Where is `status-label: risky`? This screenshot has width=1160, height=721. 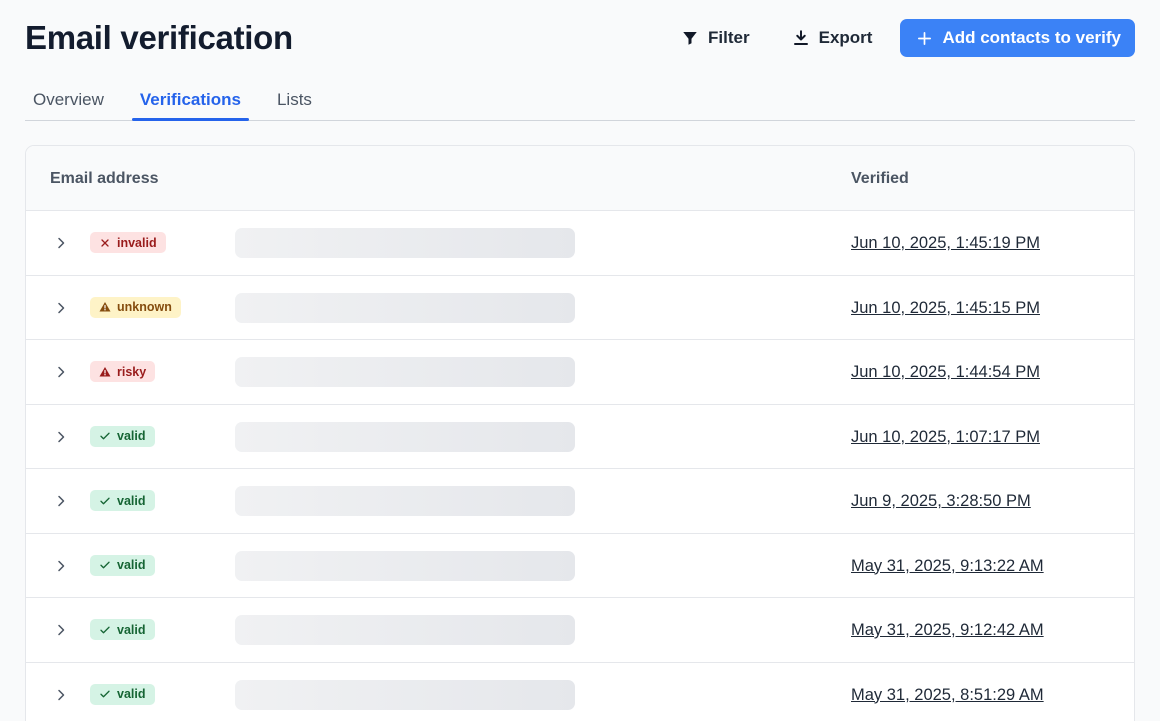 status-label: risky is located at coordinates (132, 371).